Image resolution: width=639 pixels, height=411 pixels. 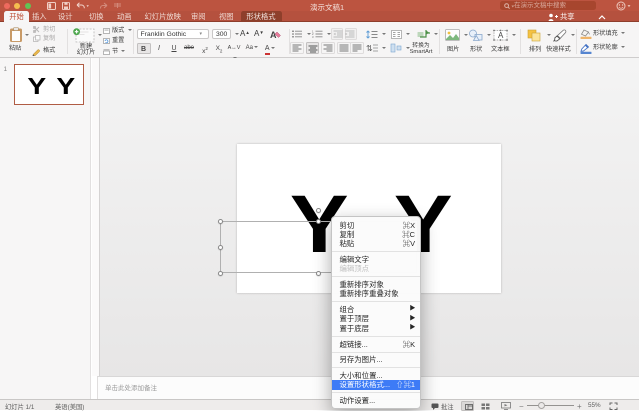 I want to click on svg-text: A, so click(x=501, y=35).